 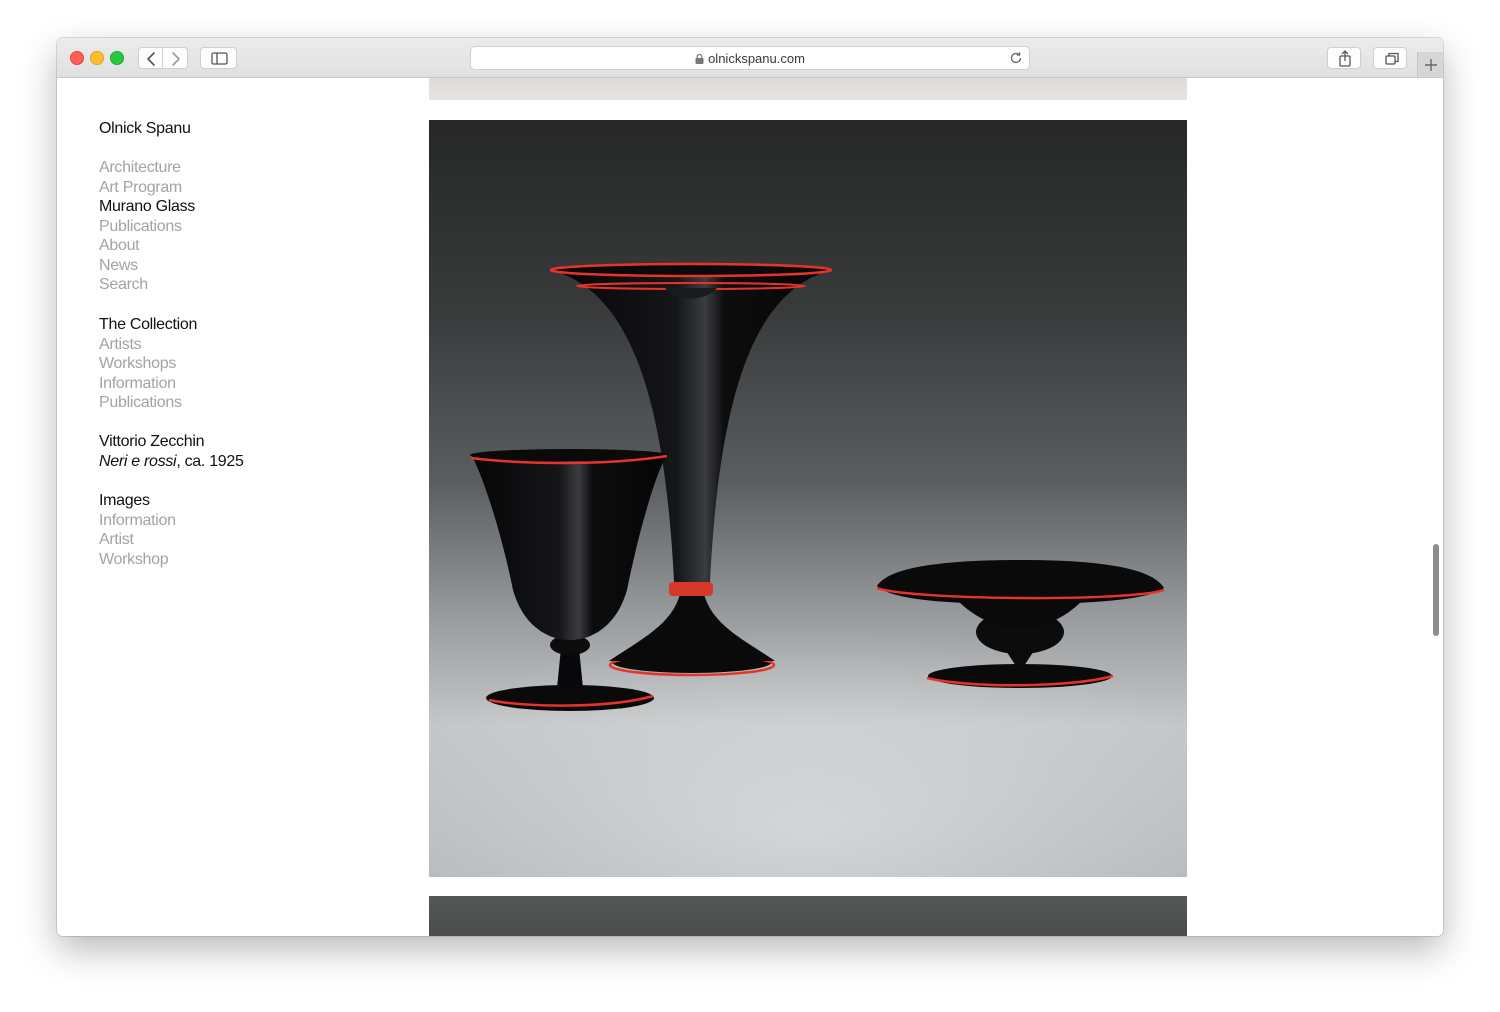 I want to click on reload-icon, so click(x=1016, y=58).